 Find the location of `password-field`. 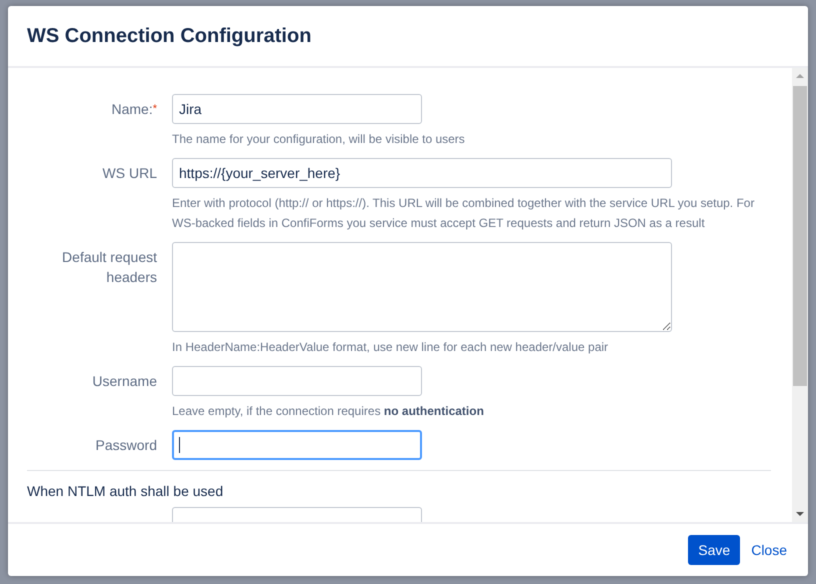

password-field is located at coordinates (297, 445).